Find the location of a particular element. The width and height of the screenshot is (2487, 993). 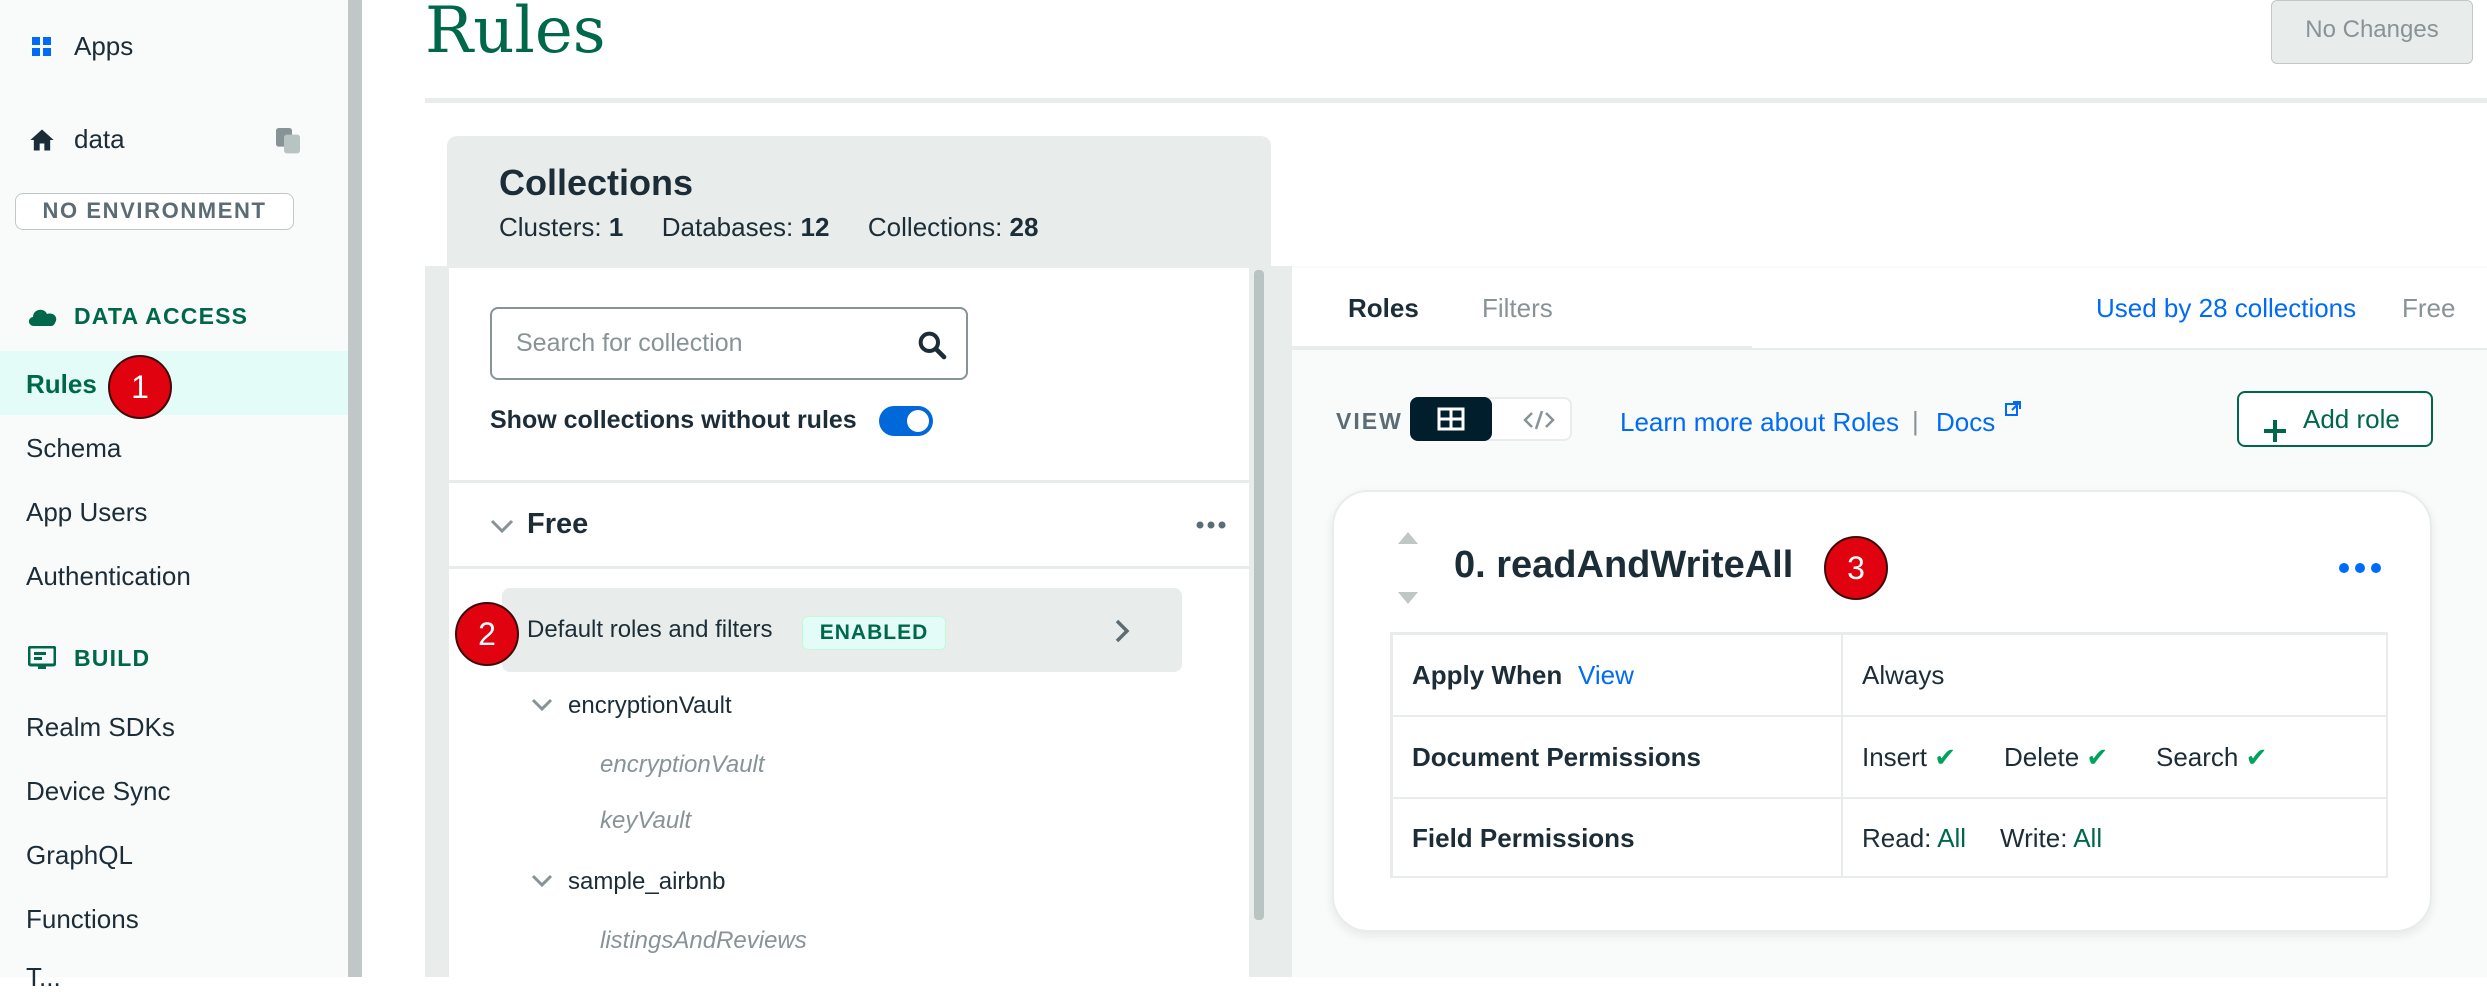

add-role-label: Add role is located at coordinates (2351, 419).